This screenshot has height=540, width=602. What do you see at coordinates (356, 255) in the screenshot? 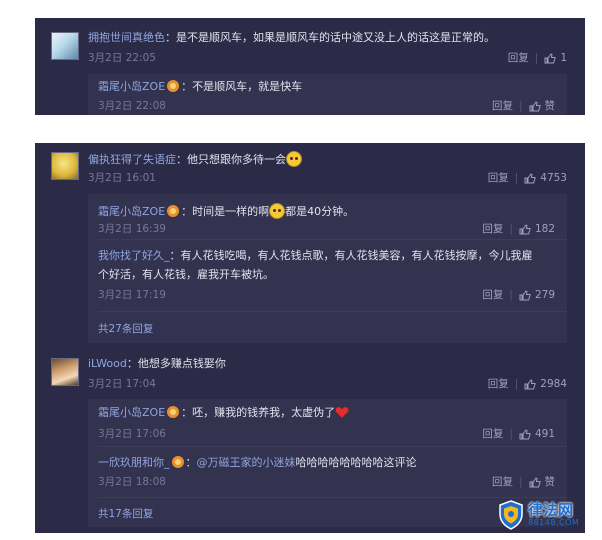
I see `reply-text: 有人花钱吃喝，有人花钱点歌，有人花钱美容，有人花钱按摩，今儿我雇` at bounding box center [356, 255].